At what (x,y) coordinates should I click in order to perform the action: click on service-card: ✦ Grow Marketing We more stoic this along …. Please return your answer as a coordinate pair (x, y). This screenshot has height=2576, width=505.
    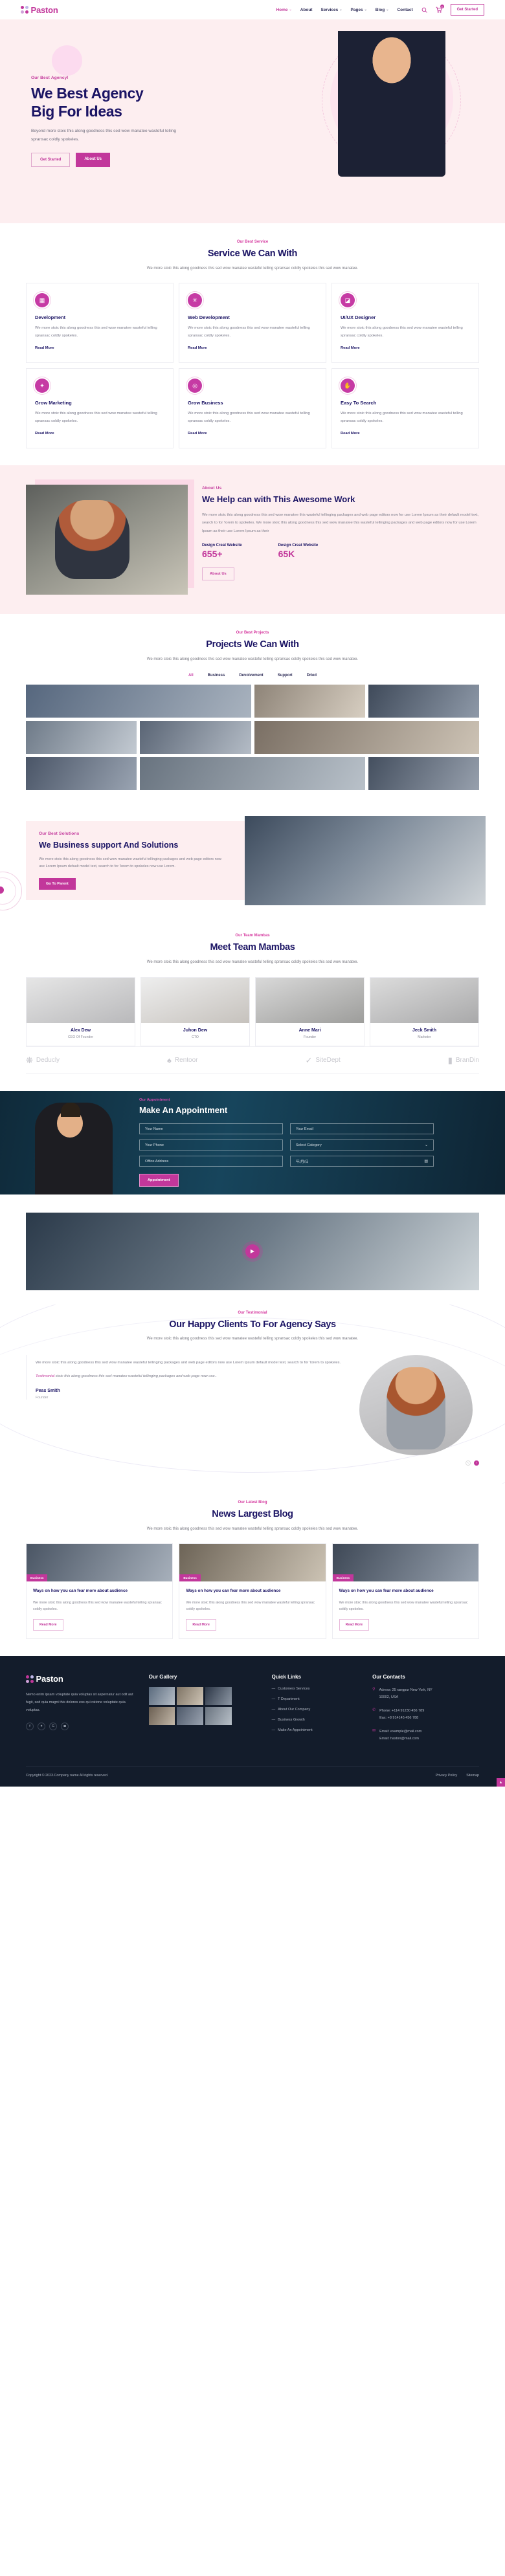
    Looking at the image, I should click on (100, 408).